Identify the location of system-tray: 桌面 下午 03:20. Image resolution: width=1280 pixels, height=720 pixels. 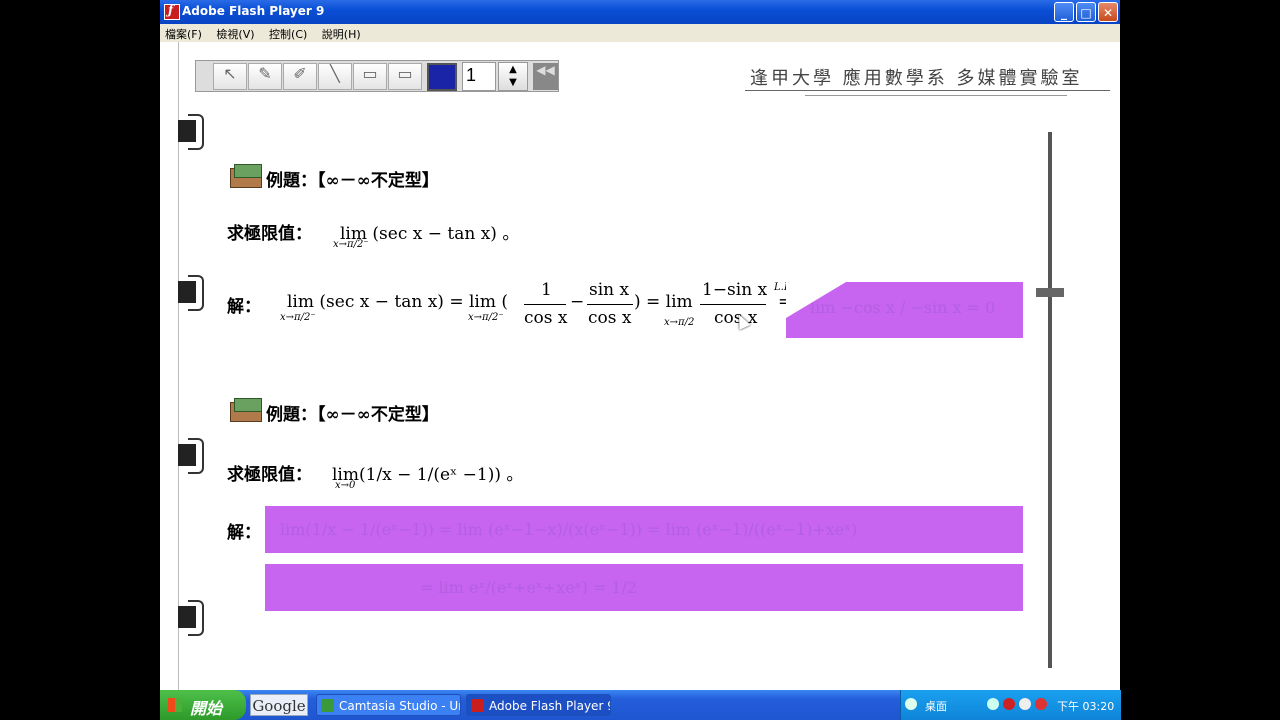
(1010, 705).